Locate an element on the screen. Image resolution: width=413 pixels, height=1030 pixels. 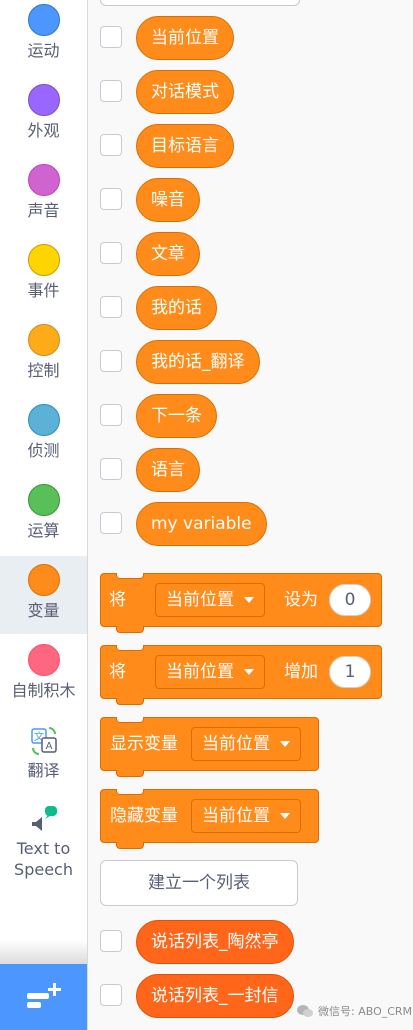
make-list-button: 建立一个列表 is located at coordinates (199, 883).